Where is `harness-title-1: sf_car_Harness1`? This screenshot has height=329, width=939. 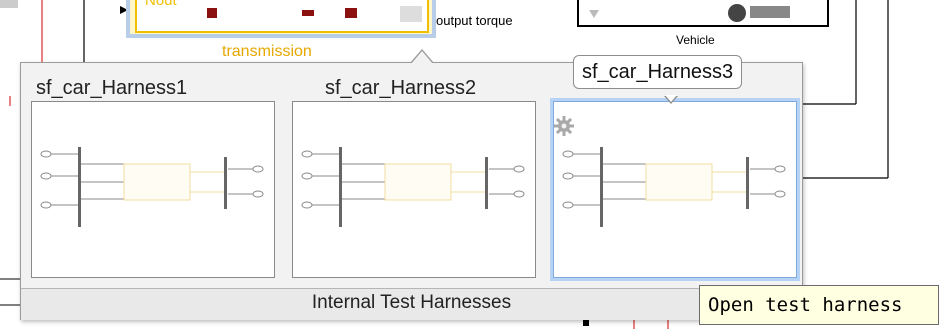
harness-title-1: sf_car_Harness1 is located at coordinates (112, 88).